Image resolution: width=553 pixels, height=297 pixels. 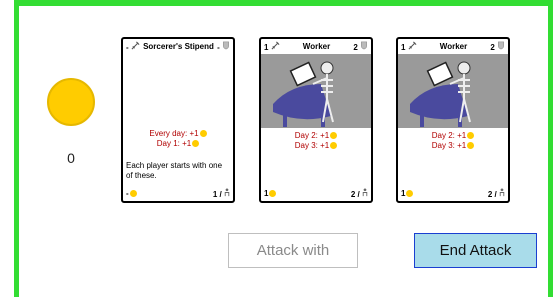 I want to click on card-effects: Every day: +1 Day 1: +1, so click(x=178, y=139).